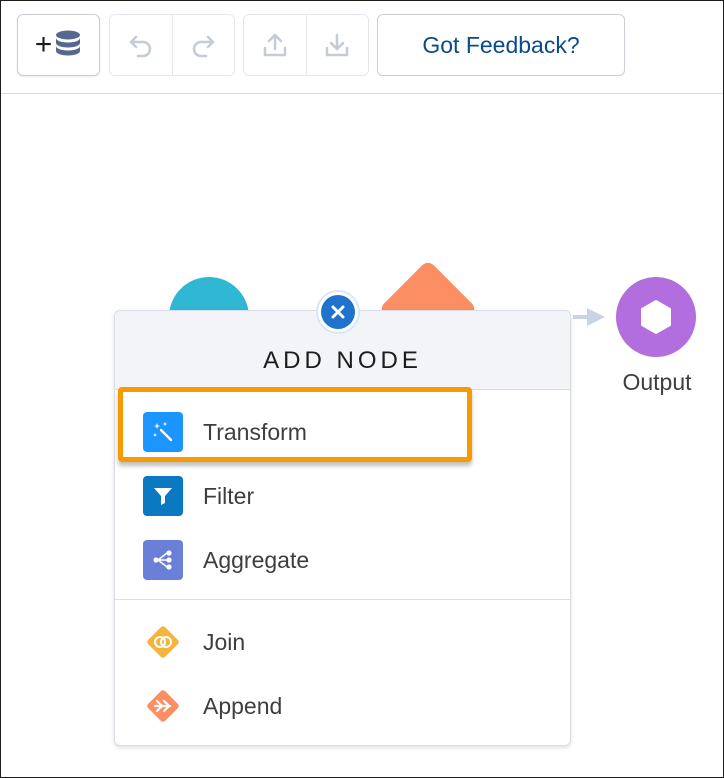 Image resolution: width=724 pixels, height=778 pixels. What do you see at coordinates (224, 641) in the screenshot?
I see `add-node-join-label: Join` at bounding box center [224, 641].